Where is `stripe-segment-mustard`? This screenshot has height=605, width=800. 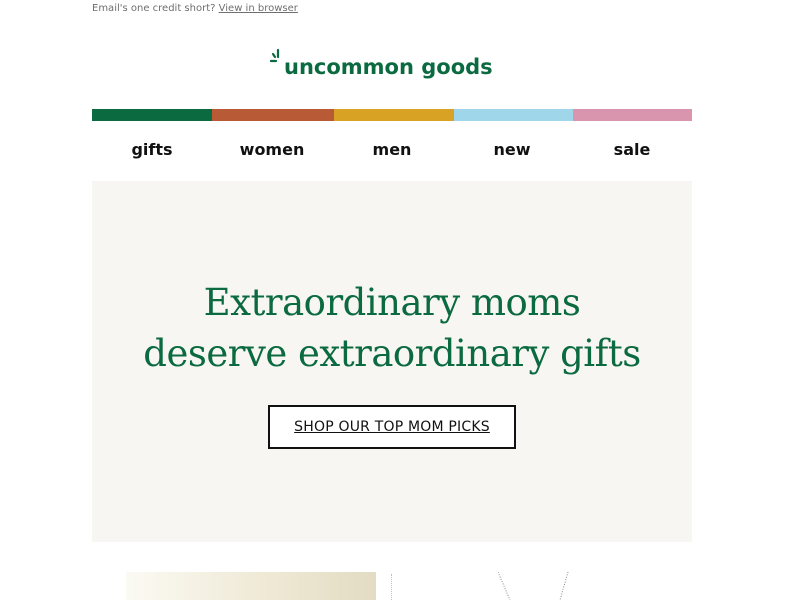 stripe-segment-mustard is located at coordinates (394, 115).